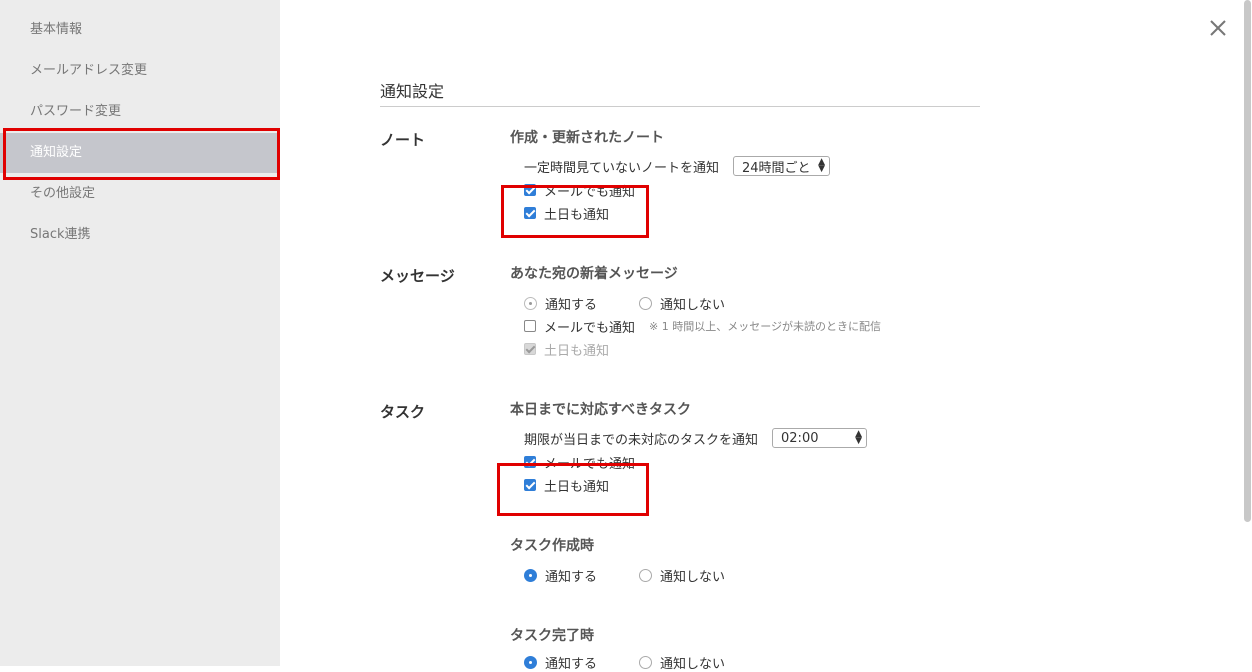 The height and width of the screenshot is (672, 1252). Describe the element at coordinates (577, 487) in the screenshot. I see `task-weekend-label: 土日も通知` at that location.